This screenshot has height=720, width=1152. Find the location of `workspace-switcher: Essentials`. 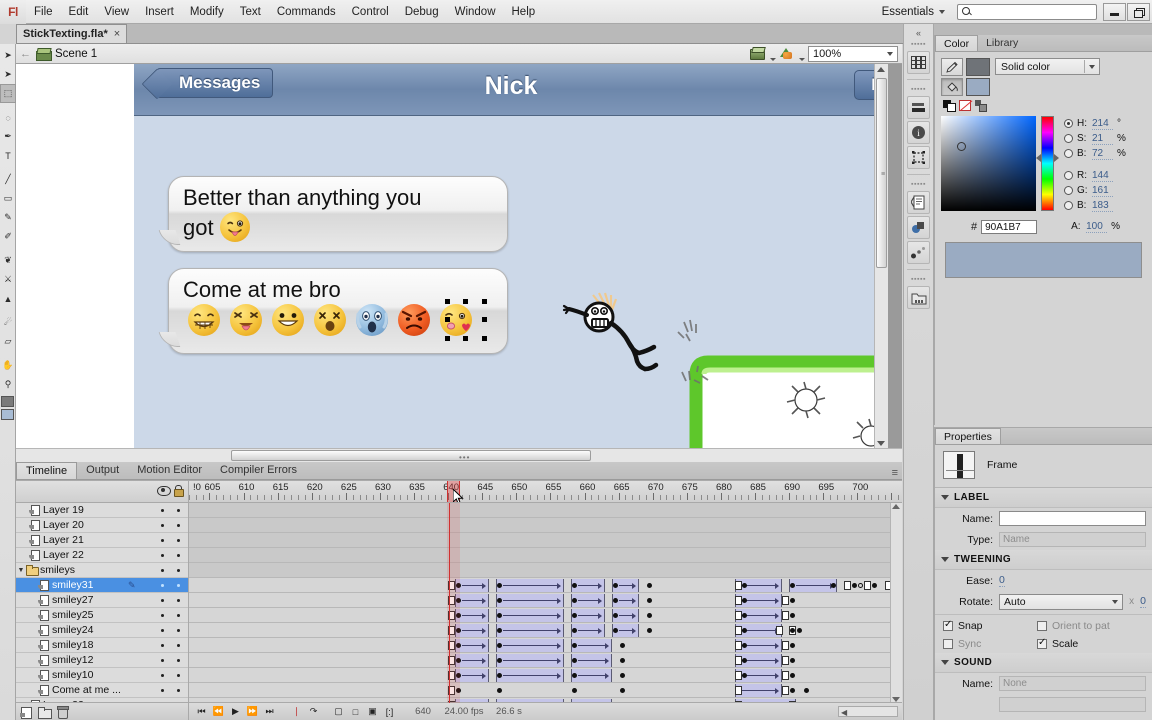

workspace-switcher: Essentials is located at coordinates (913, 12).